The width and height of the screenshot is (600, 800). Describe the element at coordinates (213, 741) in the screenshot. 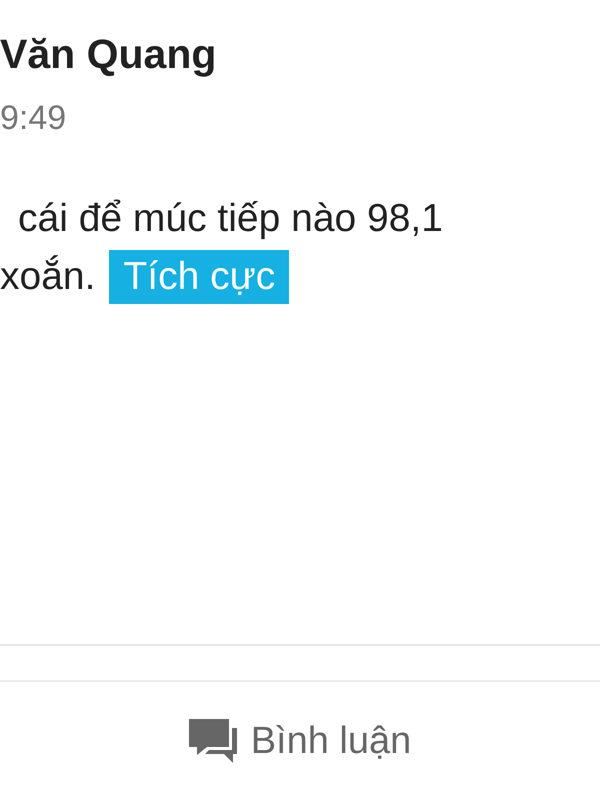

I see `comments-icon` at that location.